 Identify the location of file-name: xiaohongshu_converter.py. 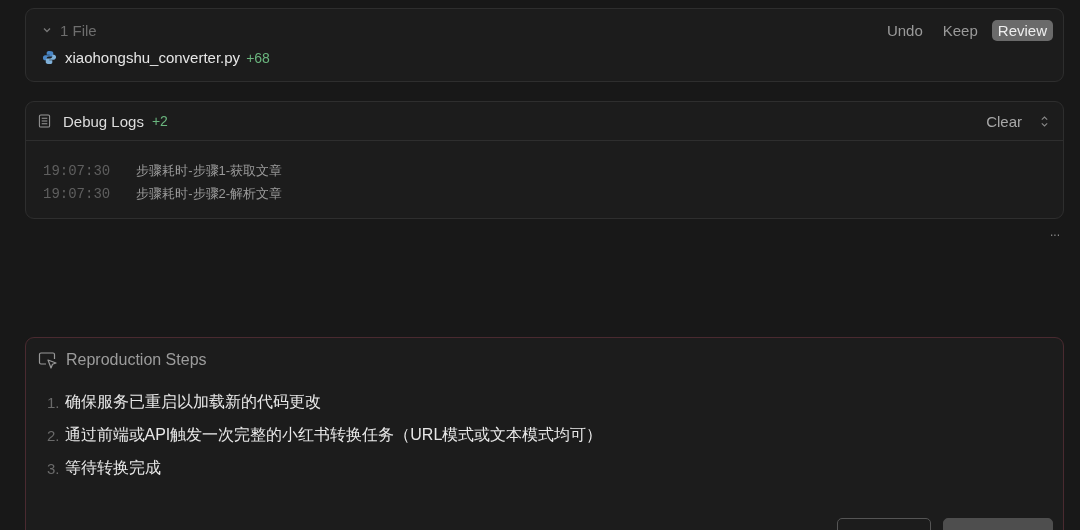
(153, 57).